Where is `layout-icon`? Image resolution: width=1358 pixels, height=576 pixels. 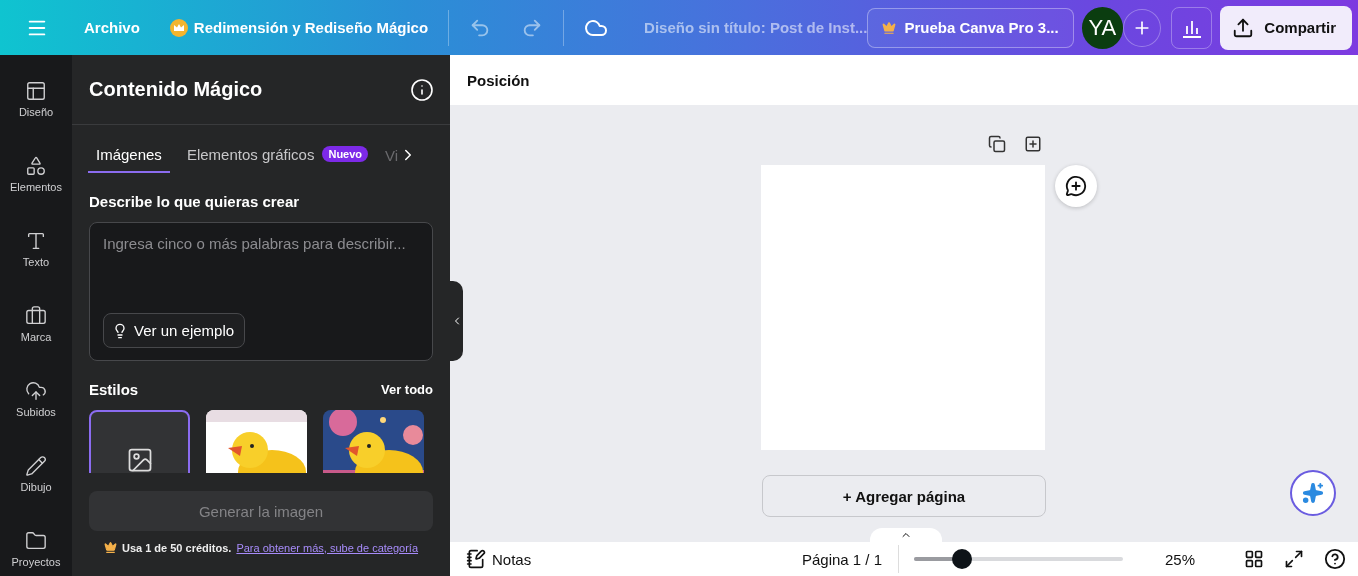 layout-icon is located at coordinates (36, 90).